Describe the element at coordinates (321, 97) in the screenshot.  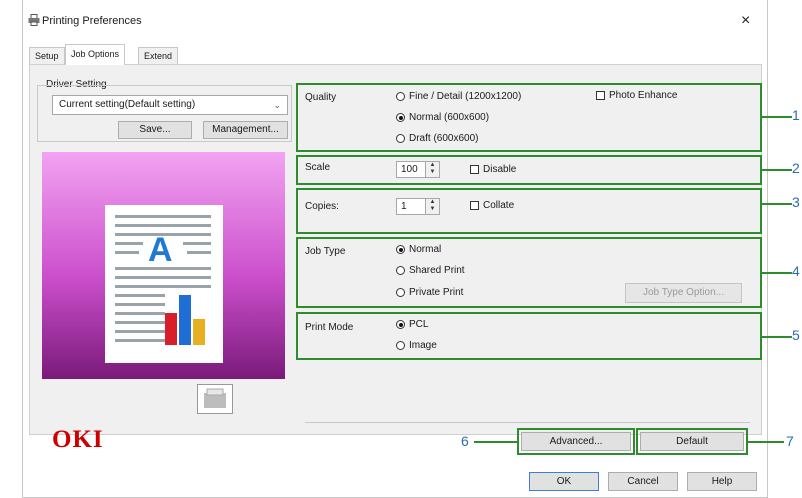
I see `quality-label: Quality` at that location.